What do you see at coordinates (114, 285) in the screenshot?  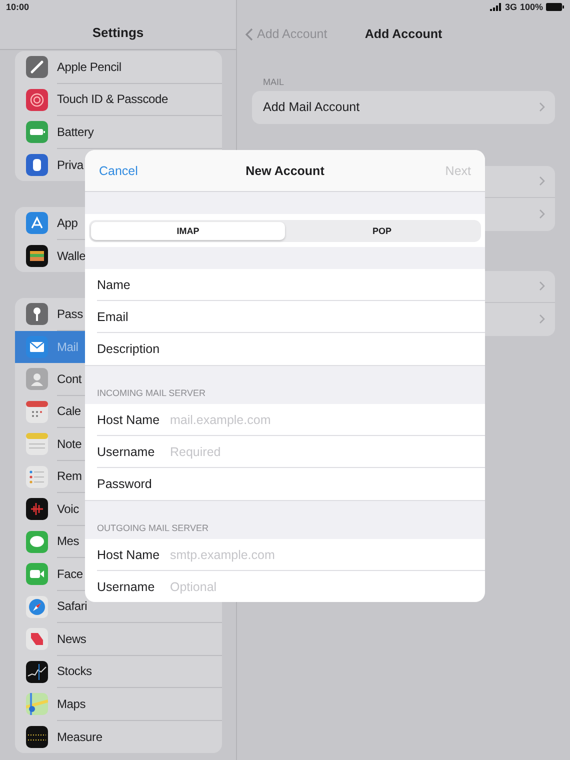 I see `field-label: Name` at bounding box center [114, 285].